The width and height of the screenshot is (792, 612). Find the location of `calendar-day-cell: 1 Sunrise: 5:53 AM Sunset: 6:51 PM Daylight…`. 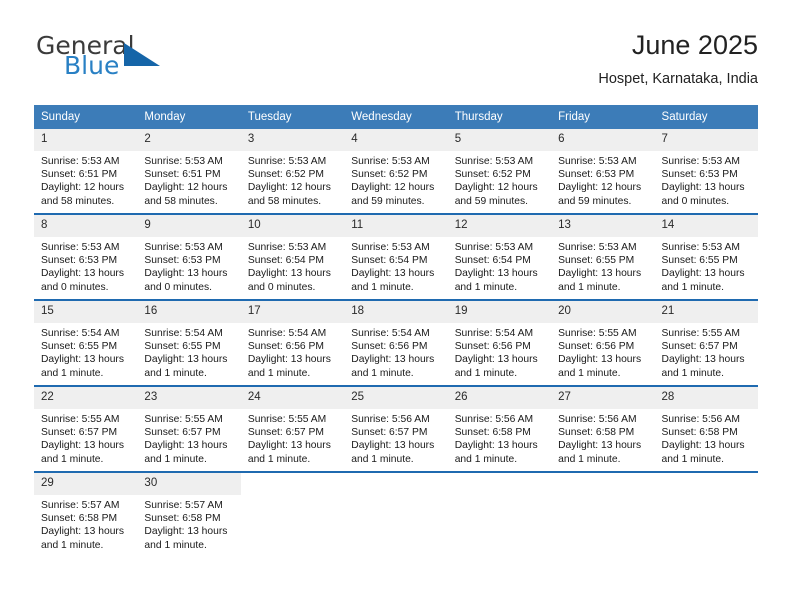

calendar-day-cell: 1 Sunrise: 5:53 AM Sunset: 6:51 PM Daylight… is located at coordinates (86, 171).